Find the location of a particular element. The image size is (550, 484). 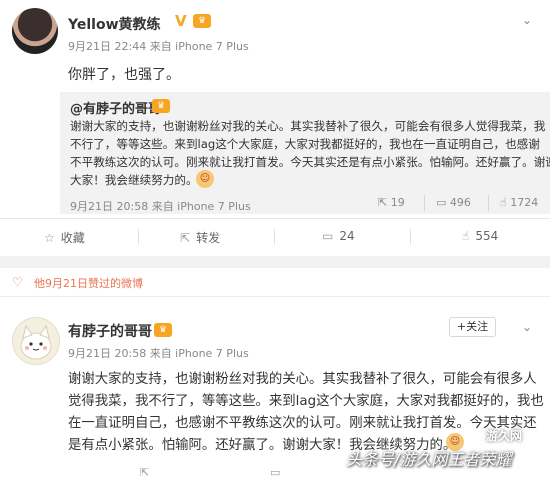

comment-button: ▭ 24 is located at coordinates (338, 236).